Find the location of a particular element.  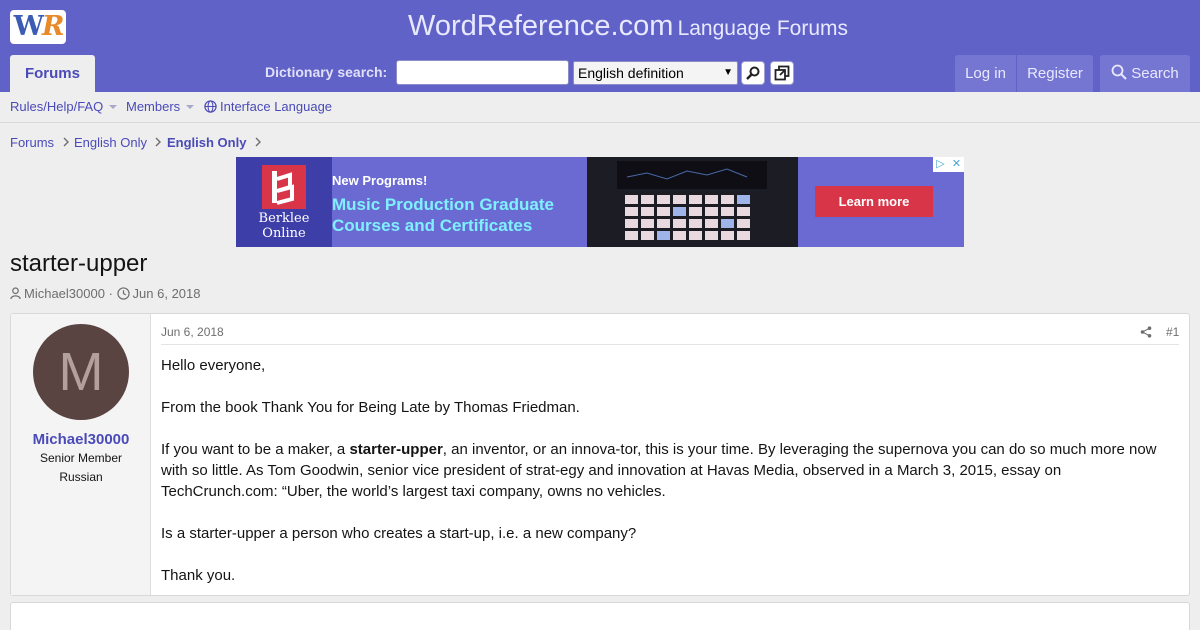

chevron-down-icon: ▼ is located at coordinates (728, 72).